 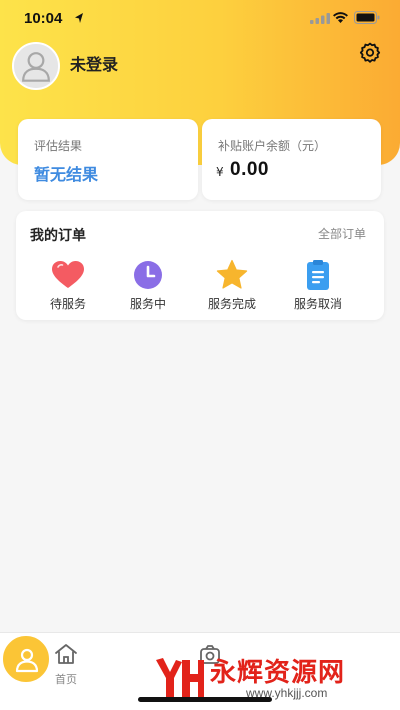 I want to click on avatar, so click(x=36, y=66).